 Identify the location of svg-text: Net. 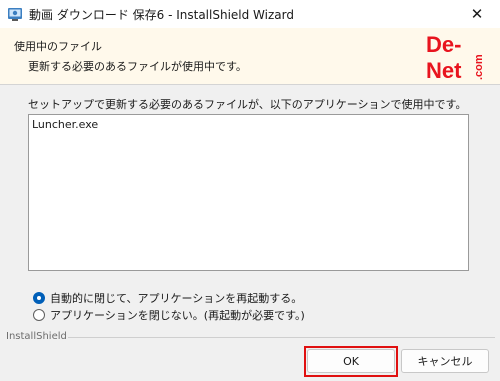
(444, 70).